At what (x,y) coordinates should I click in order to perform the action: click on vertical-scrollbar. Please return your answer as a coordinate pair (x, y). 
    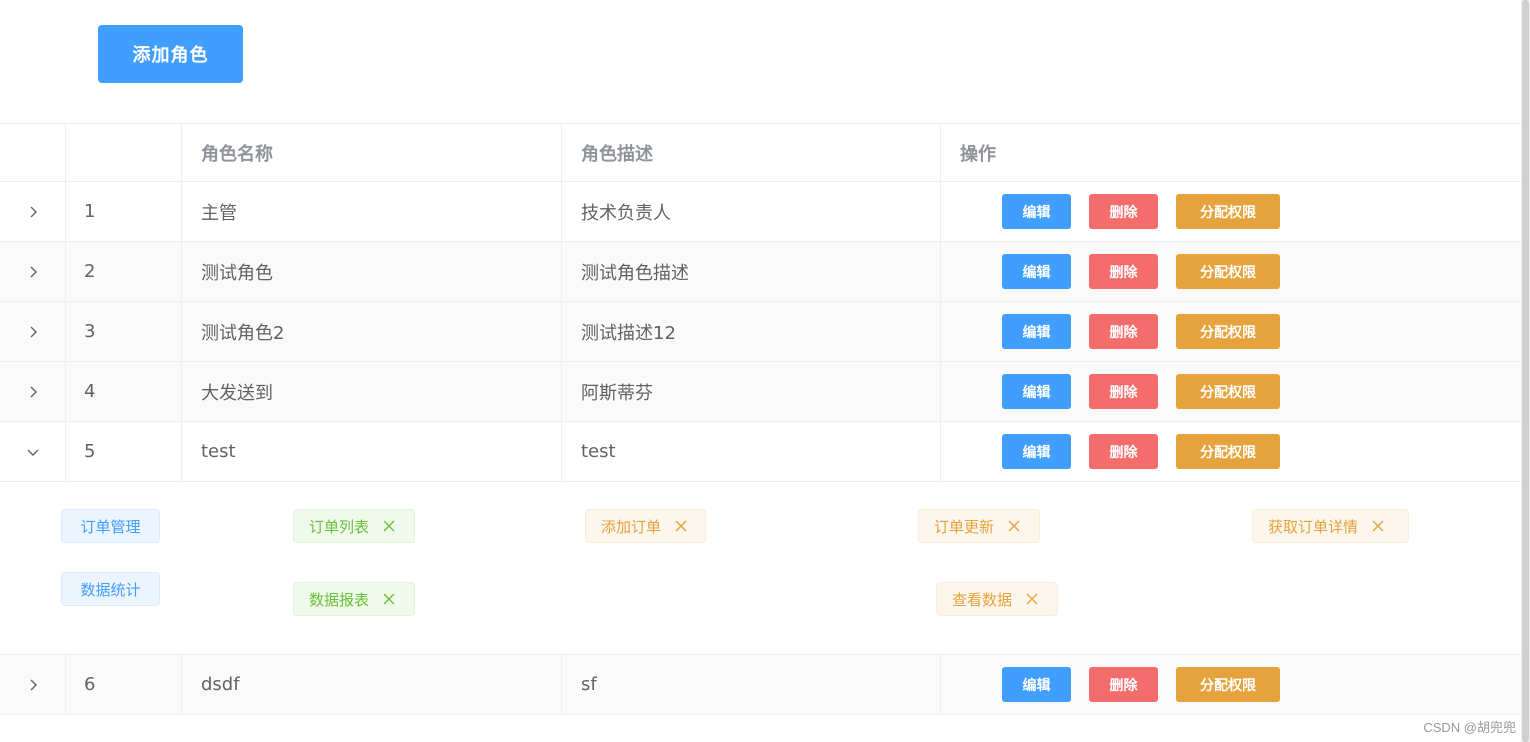
    Looking at the image, I should click on (1525, 371).